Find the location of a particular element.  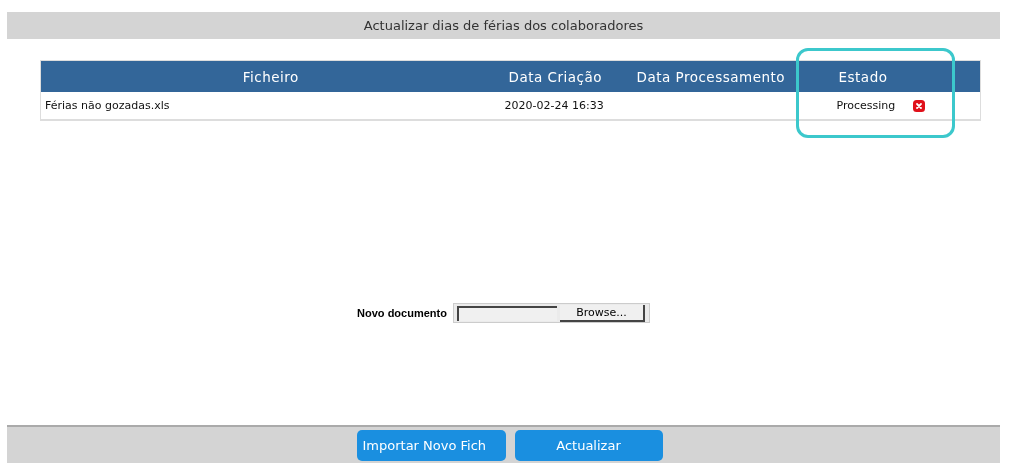

field-label: Novo documento is located at coordinates (402, 313).